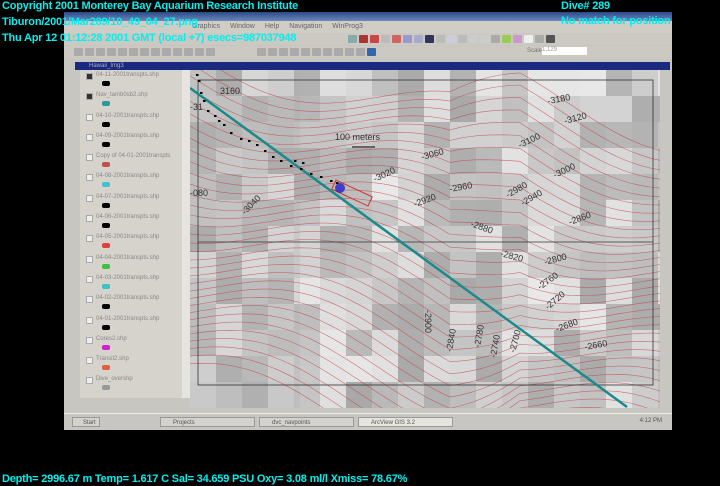  What do you see at coordinates (135, 181) in the screenshot?
I see `legend-item: 04-08-2001transpts.shp` at bounding box center [135, 181].